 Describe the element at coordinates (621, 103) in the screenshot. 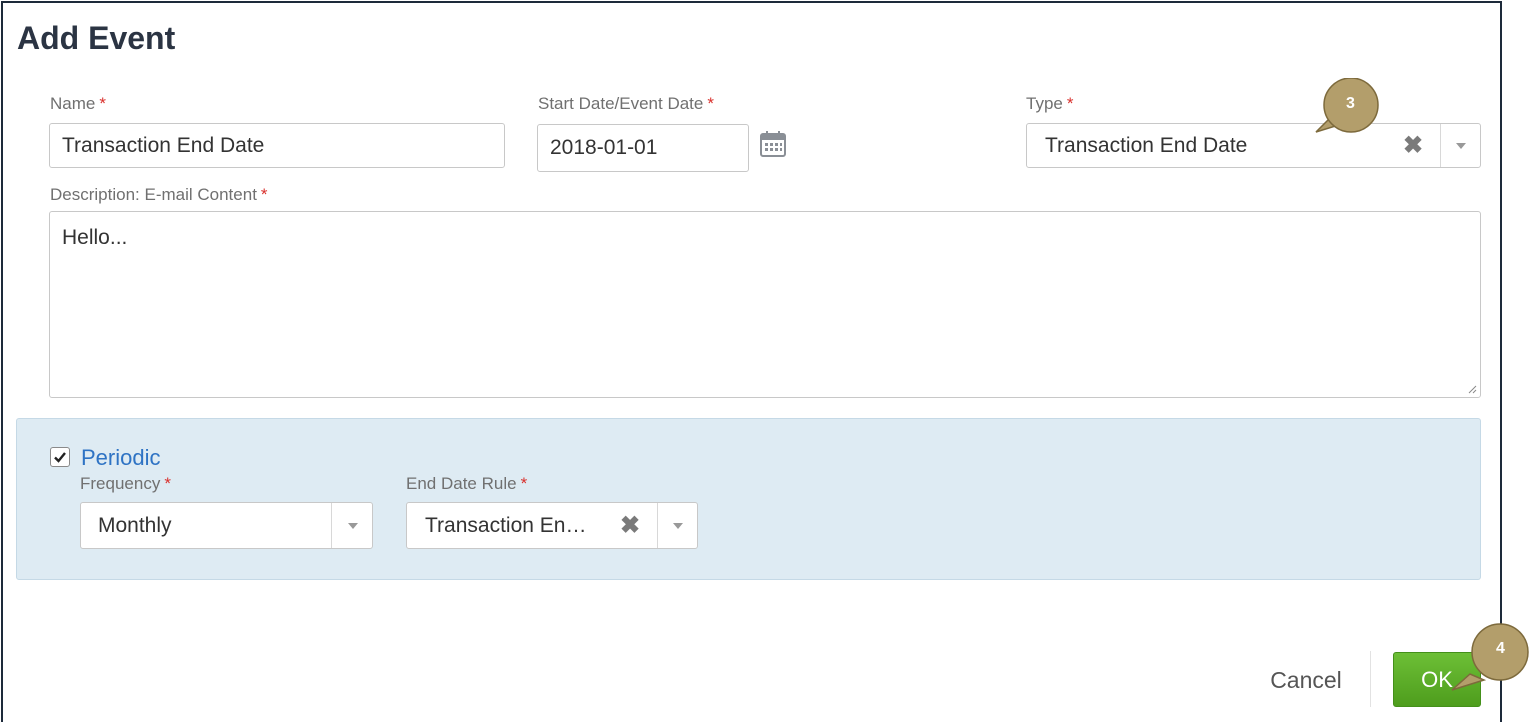

I see `start-date-label-text: Start Date/Event Date` at that location.